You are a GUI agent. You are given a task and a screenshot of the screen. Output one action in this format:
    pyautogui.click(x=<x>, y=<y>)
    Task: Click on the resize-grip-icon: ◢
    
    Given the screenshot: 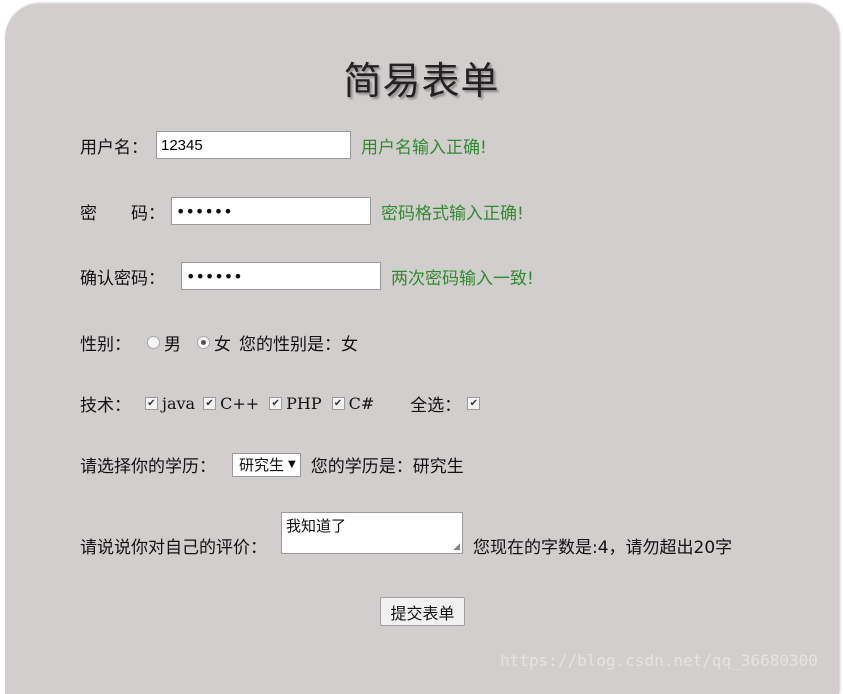 What is the action you would take?
    pyautogui.click(x=456, y=547)
    